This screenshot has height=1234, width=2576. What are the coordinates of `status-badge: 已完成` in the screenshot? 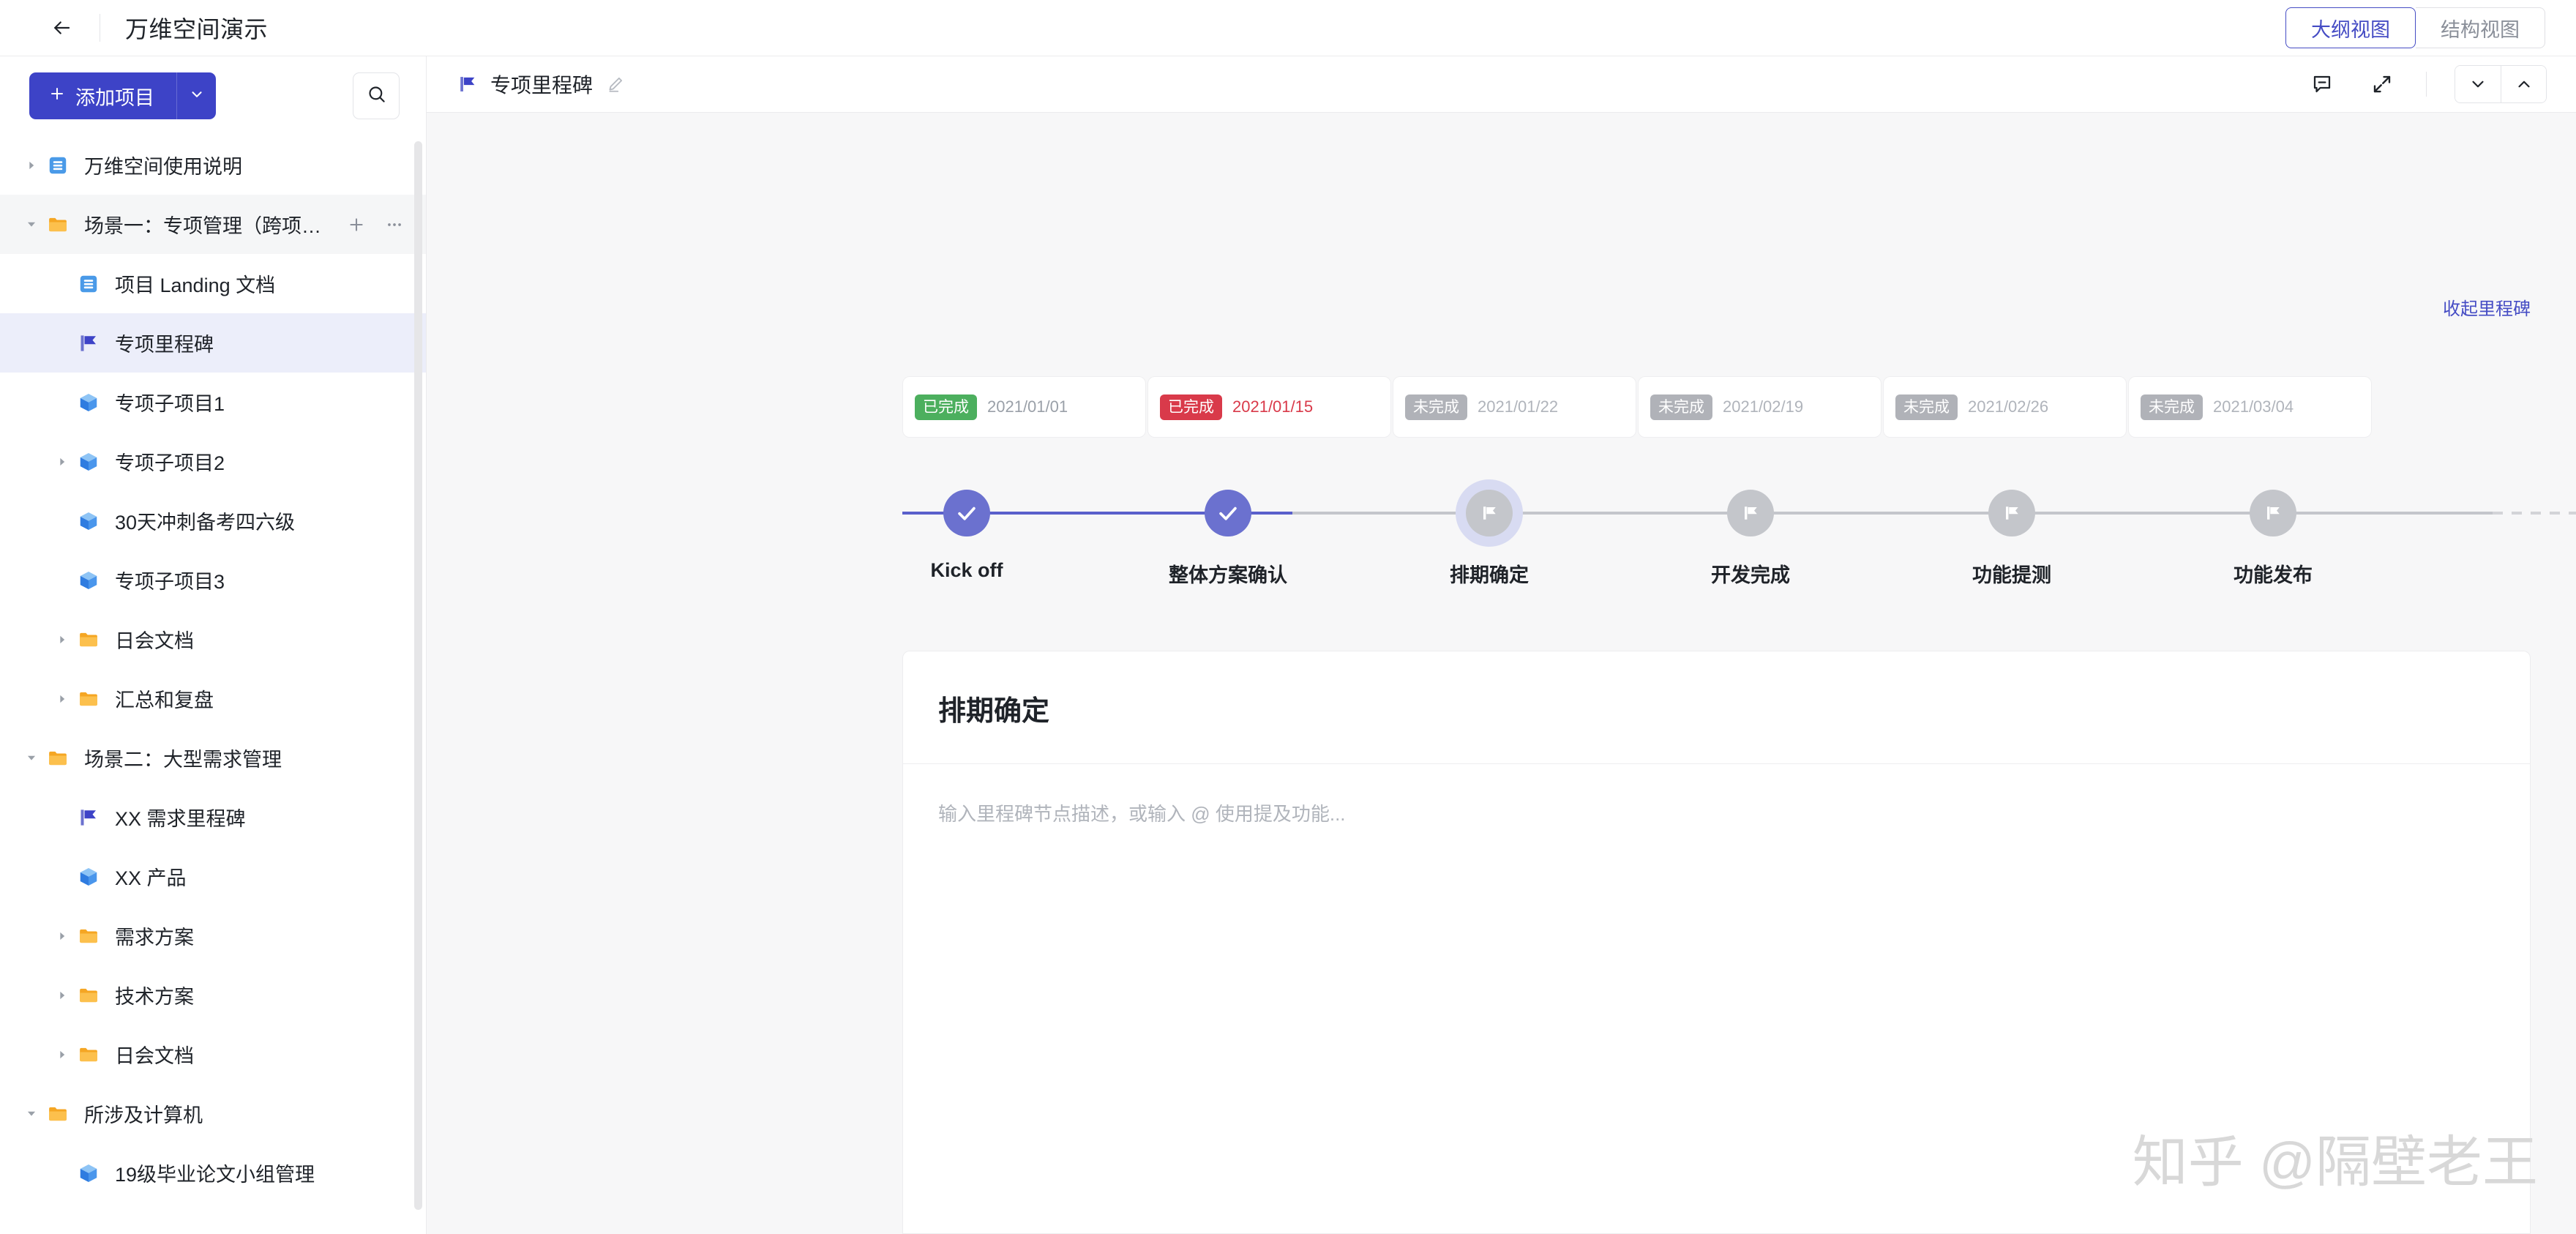 It's located at (1191, 407).